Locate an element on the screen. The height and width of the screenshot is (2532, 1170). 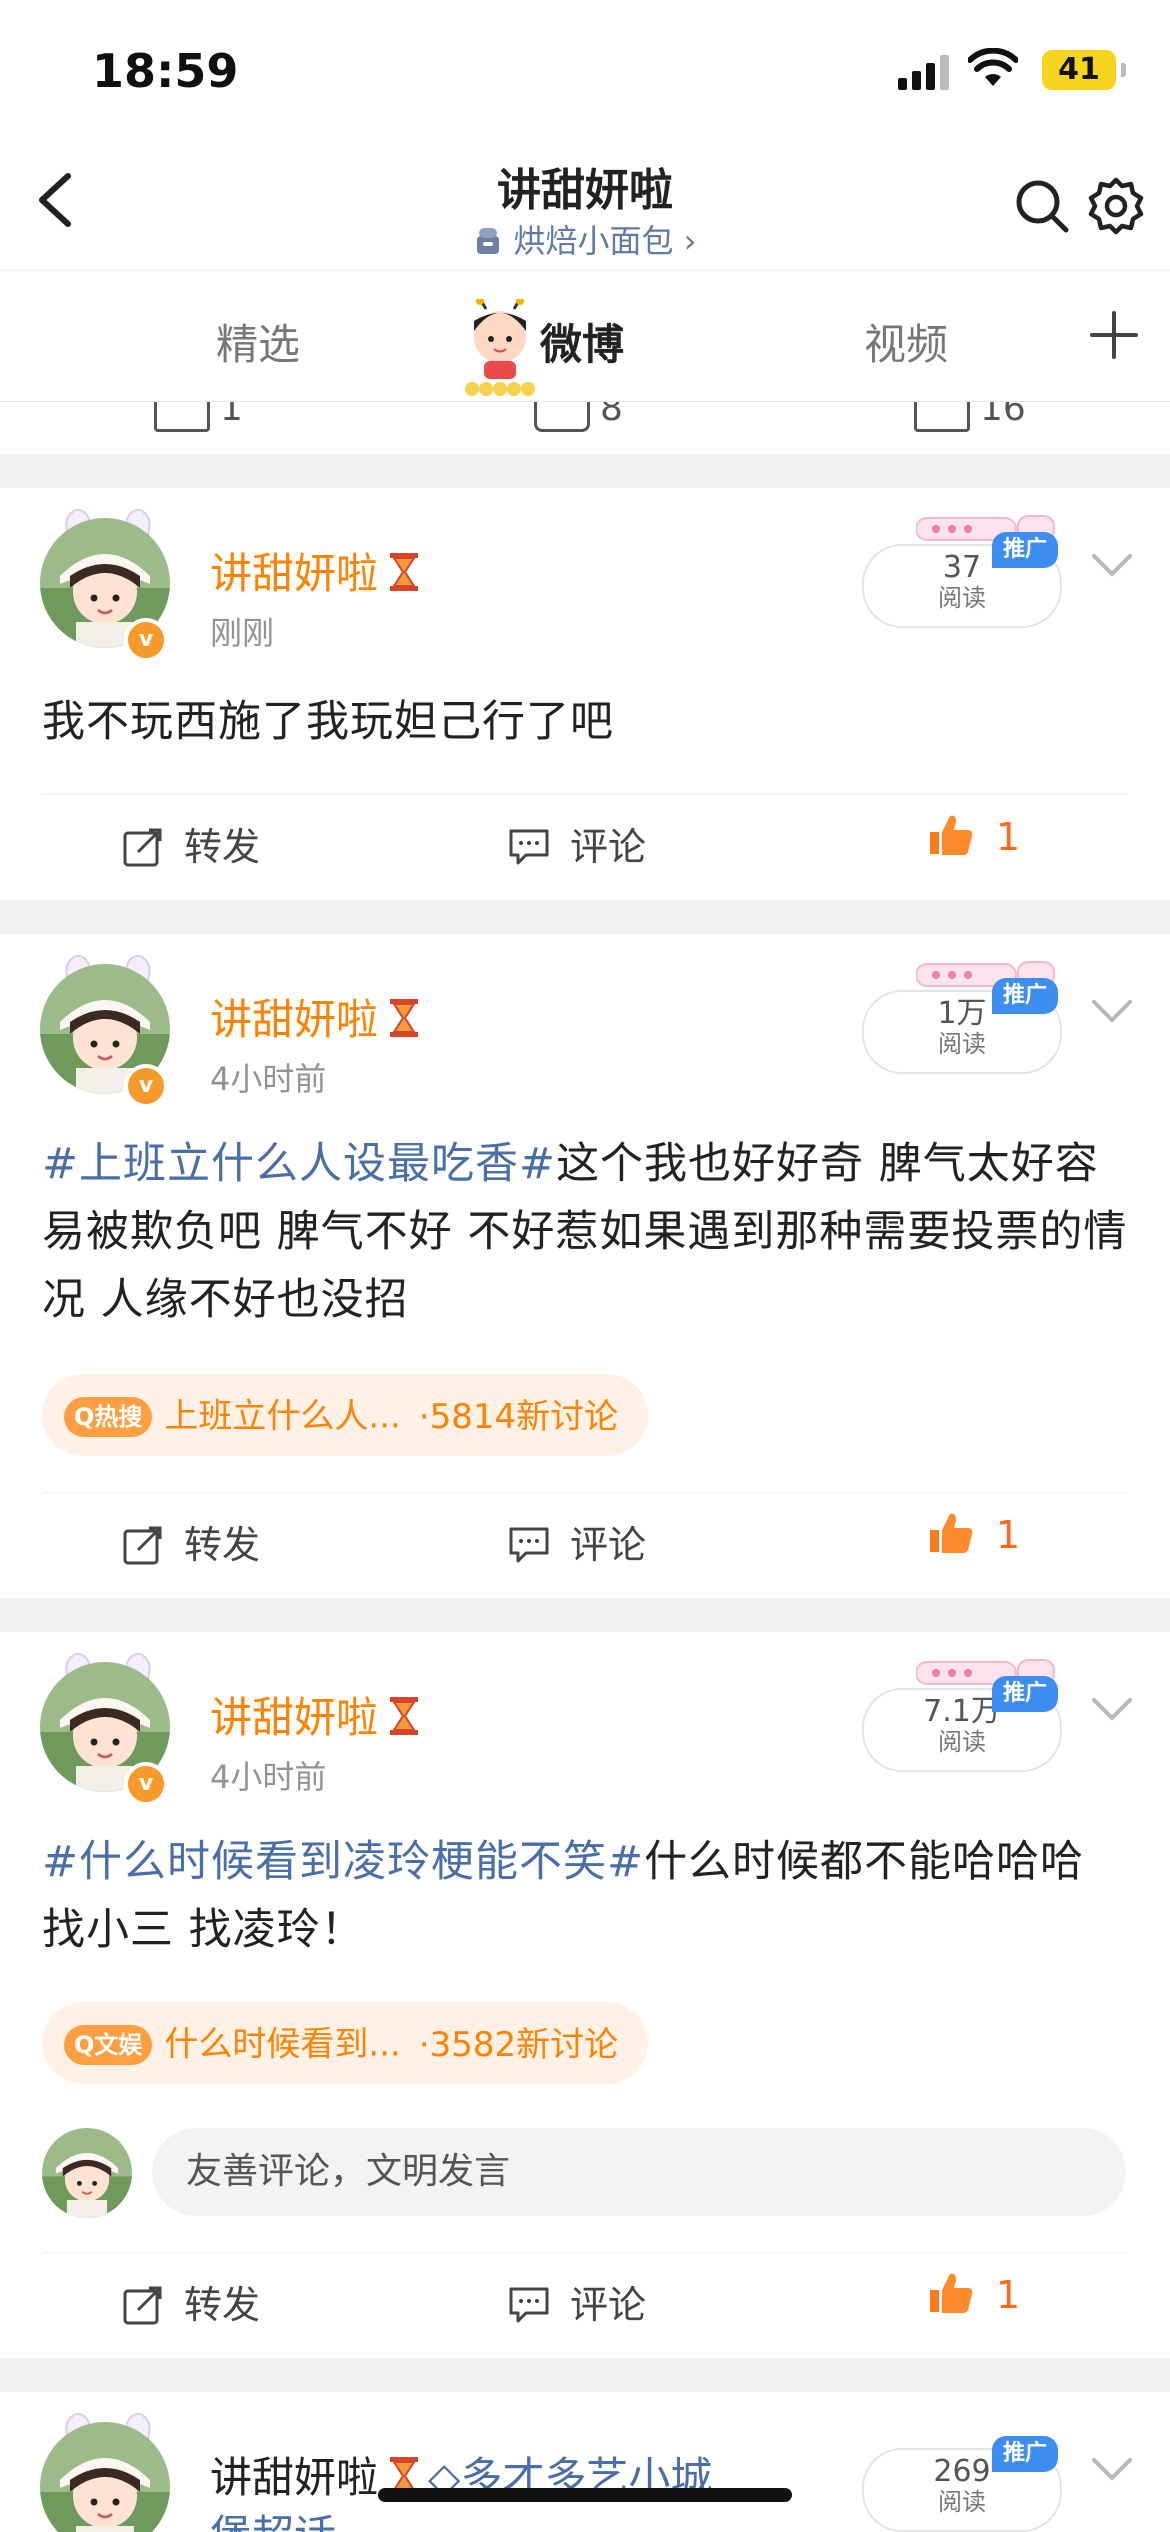
super-topic-link: 烘焙小面包 › is located at coordinates (585, 239).